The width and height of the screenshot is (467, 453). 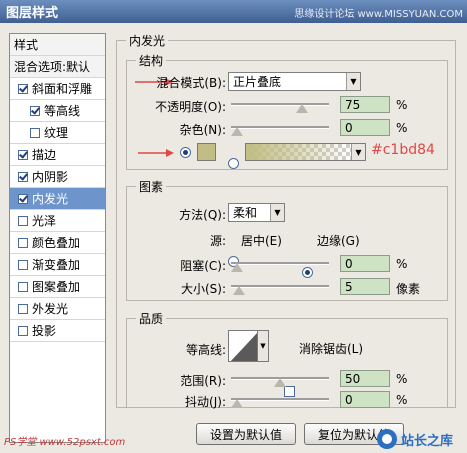 What do you see at coordinates (408, 289) in the screenshot?
I see `size-unit: 像素` at bounding box center [408, 289].